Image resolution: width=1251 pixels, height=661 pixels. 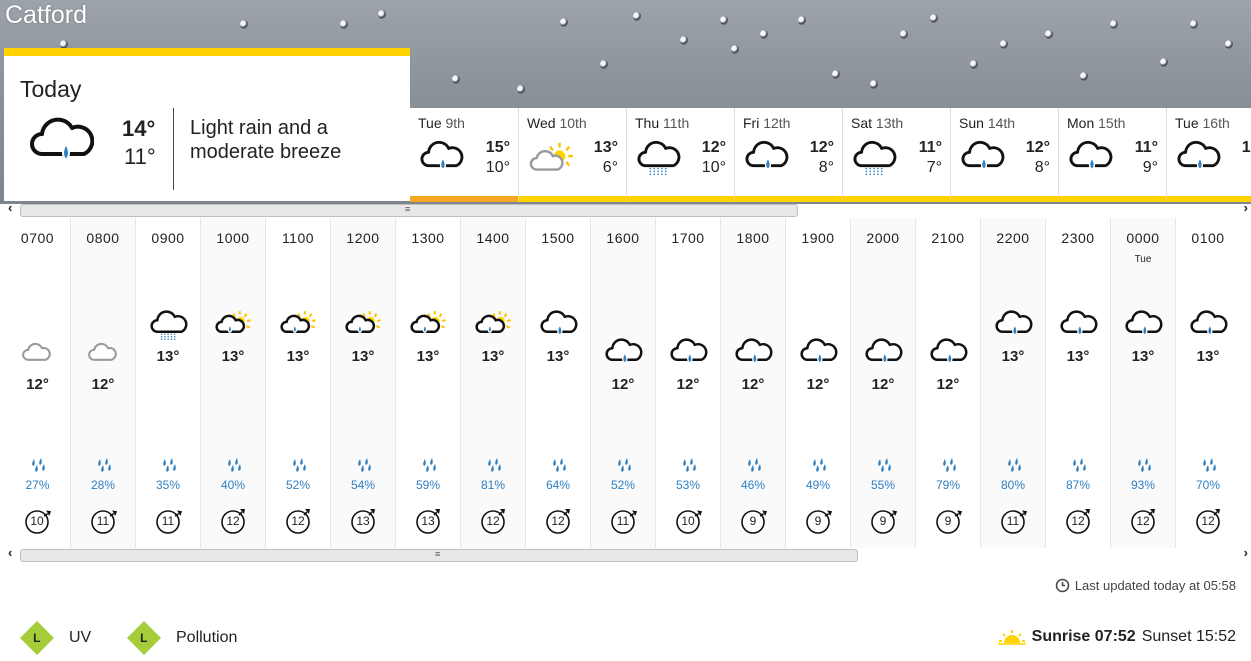 I want to click on day-card-wed-10th: Wed 10th 13° 6°, so click(x=572, y=155).